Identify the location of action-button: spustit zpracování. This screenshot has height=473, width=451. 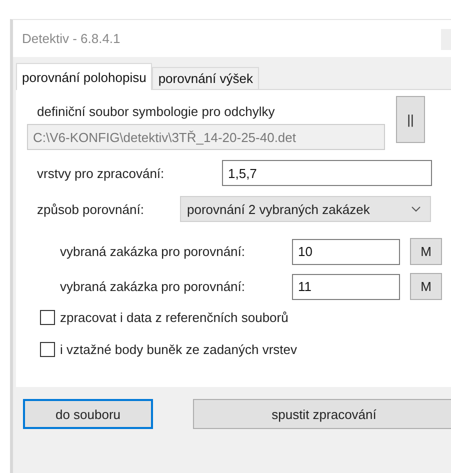
(322, 414).